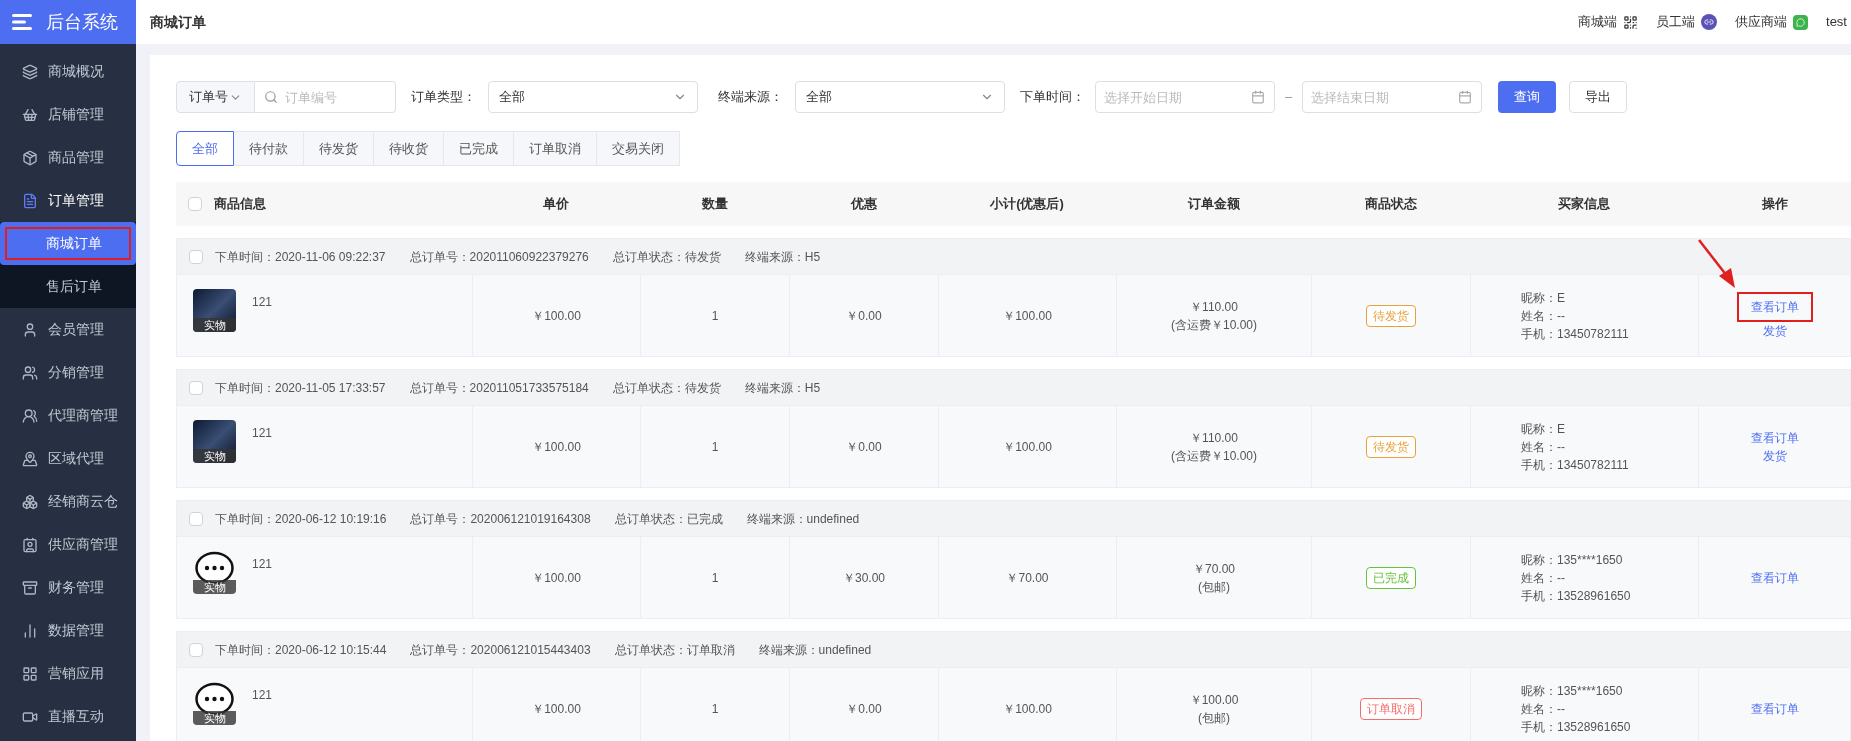 The image size is (1851, 741). I want to click on unit-price: ￥100.00, so click(556, 578).